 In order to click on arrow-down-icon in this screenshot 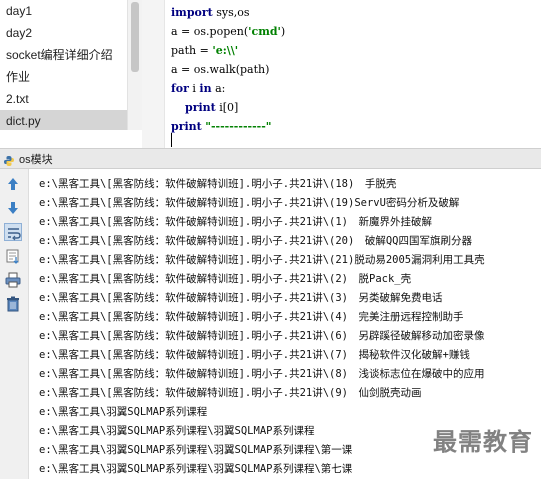, I will do `click(13, 208)`.